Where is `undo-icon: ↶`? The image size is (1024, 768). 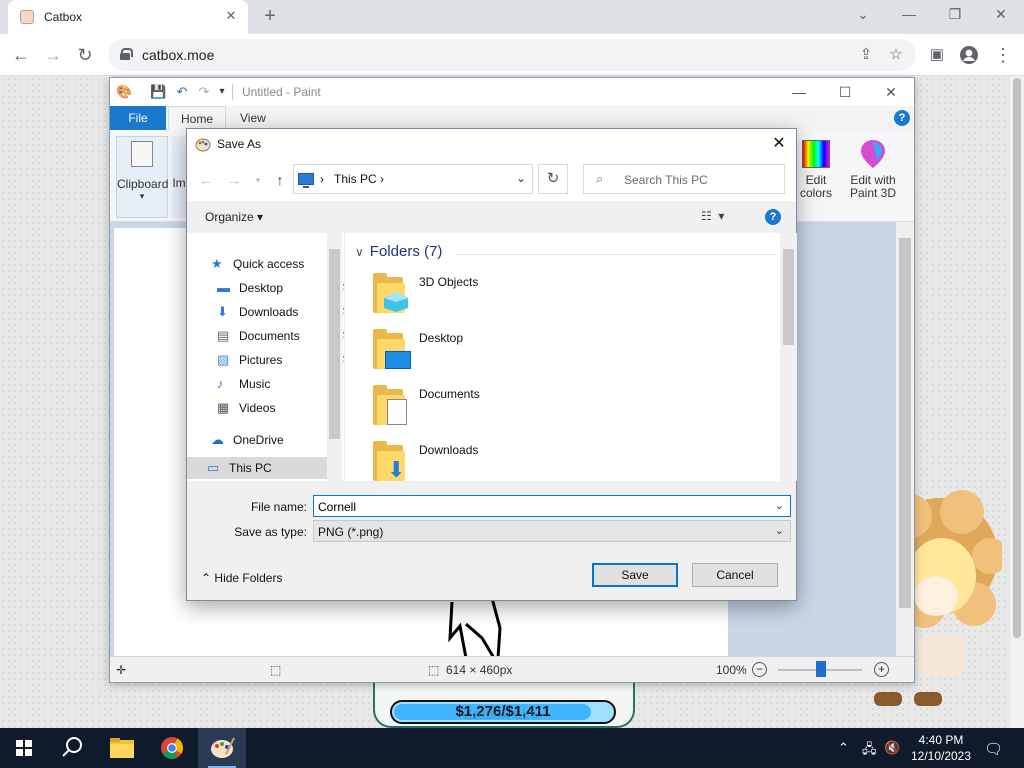
undo-icon: ↶ is located at coordinates (182, 92).